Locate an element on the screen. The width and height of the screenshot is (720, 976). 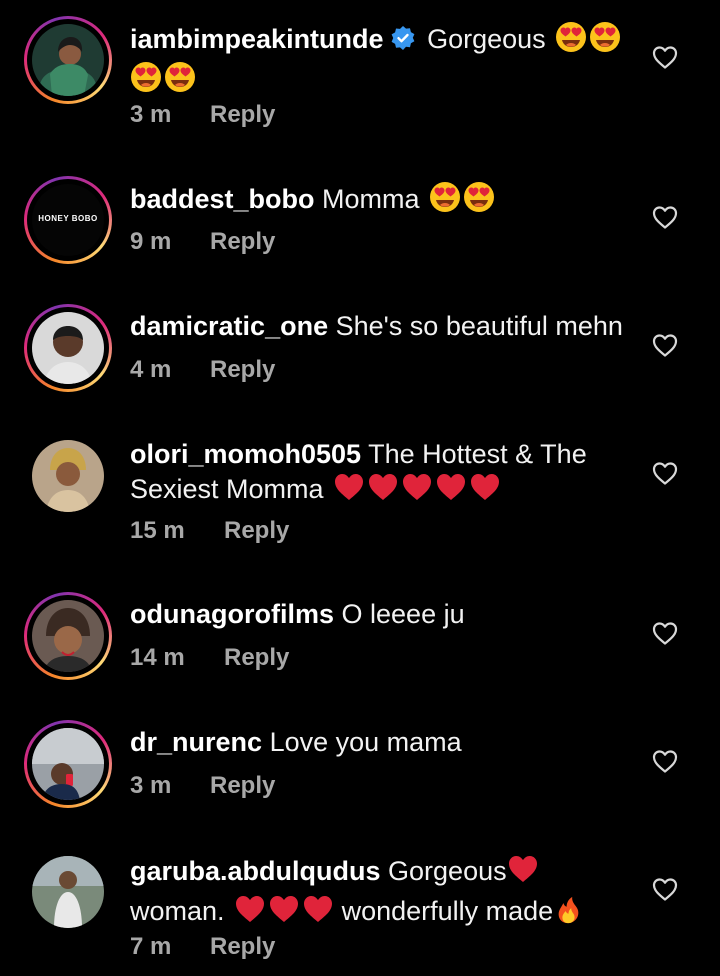
comment-username: olori_momoh0505 is located at coordinates (245, 454).